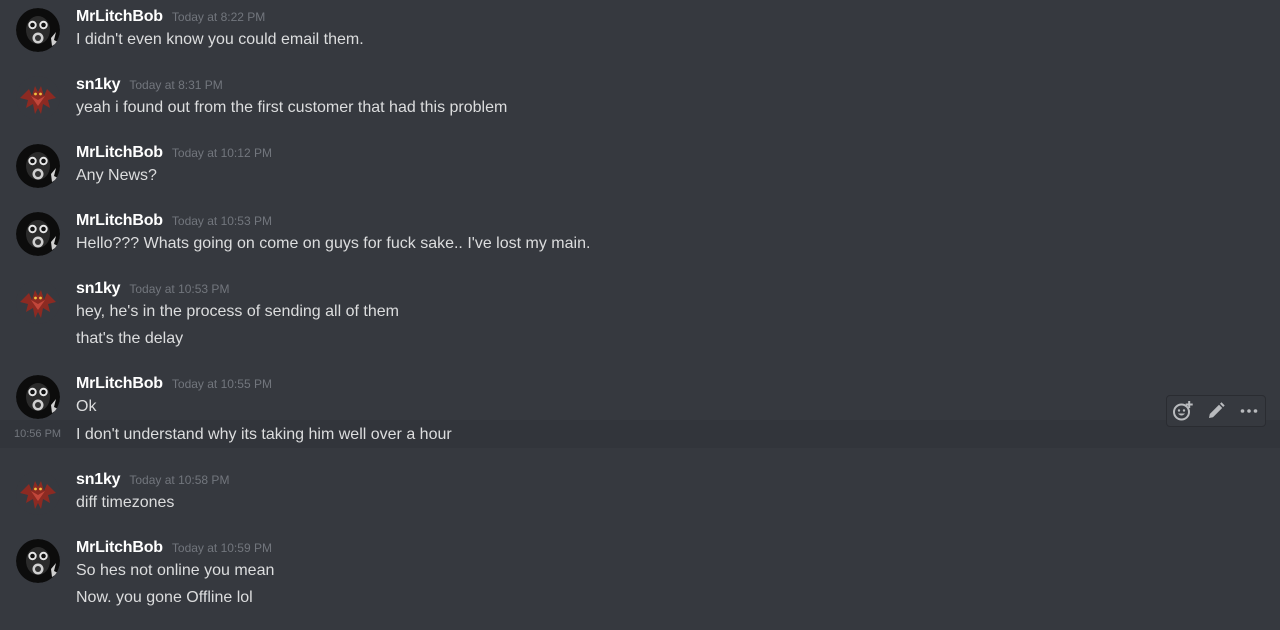  Describe the element at coordinates (164, 597) in the screenshot. I see `message-text: Now. you gone Offline lol` at that location.